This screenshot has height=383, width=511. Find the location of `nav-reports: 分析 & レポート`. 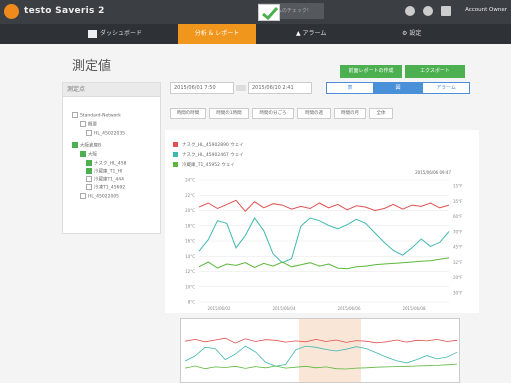

nav-reports: 分析 & レポート is located at coordinates (217, 34).